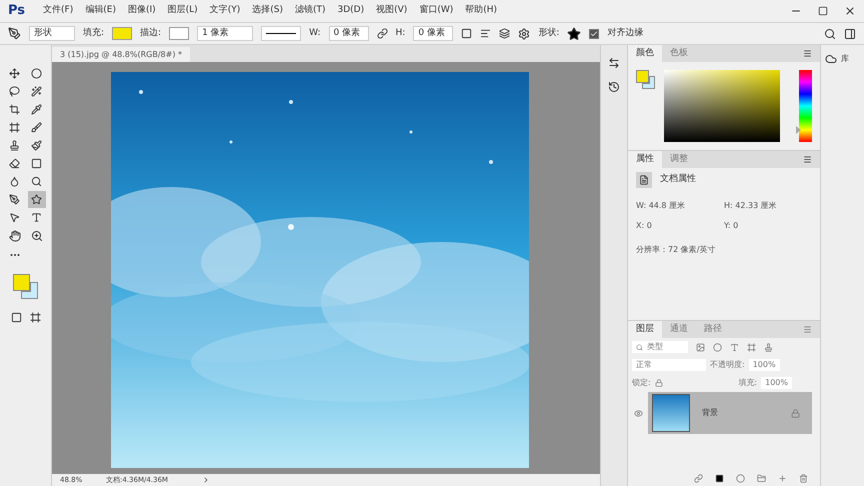 This screenshot has width=864, height=486. What do you see at coordinates (142, 11) in the screenshot?
I see `menu-item: 图像(I)` at bounding box center [142, 11].